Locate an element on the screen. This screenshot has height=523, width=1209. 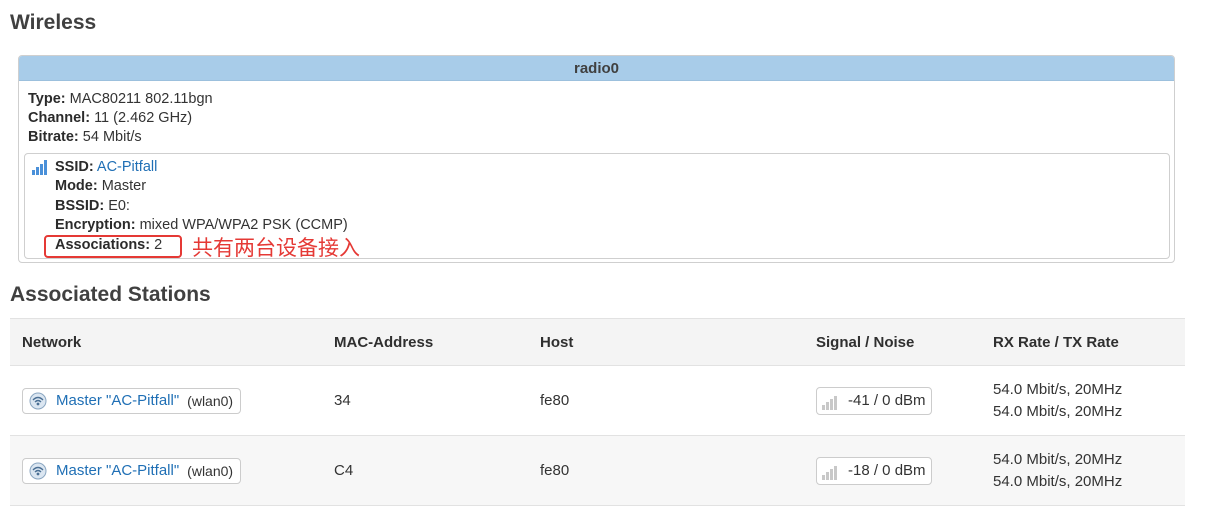
encryption-label: Encryption: is located at coordinates (95, 225).